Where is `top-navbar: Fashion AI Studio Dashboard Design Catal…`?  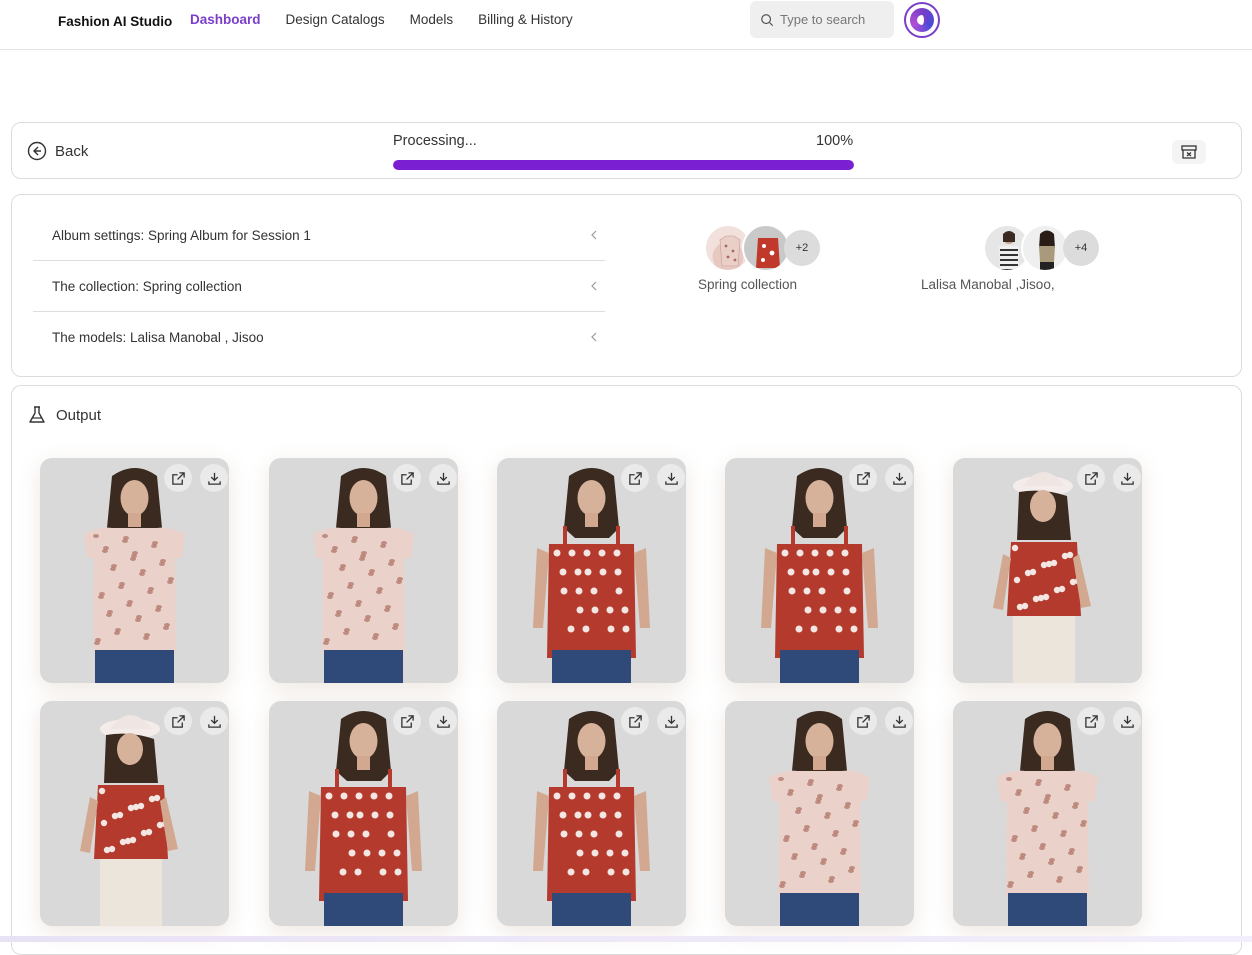 top-navbar: Fashion AI Studio Dashboard Design Catal… is located at coordinates (626, 25).